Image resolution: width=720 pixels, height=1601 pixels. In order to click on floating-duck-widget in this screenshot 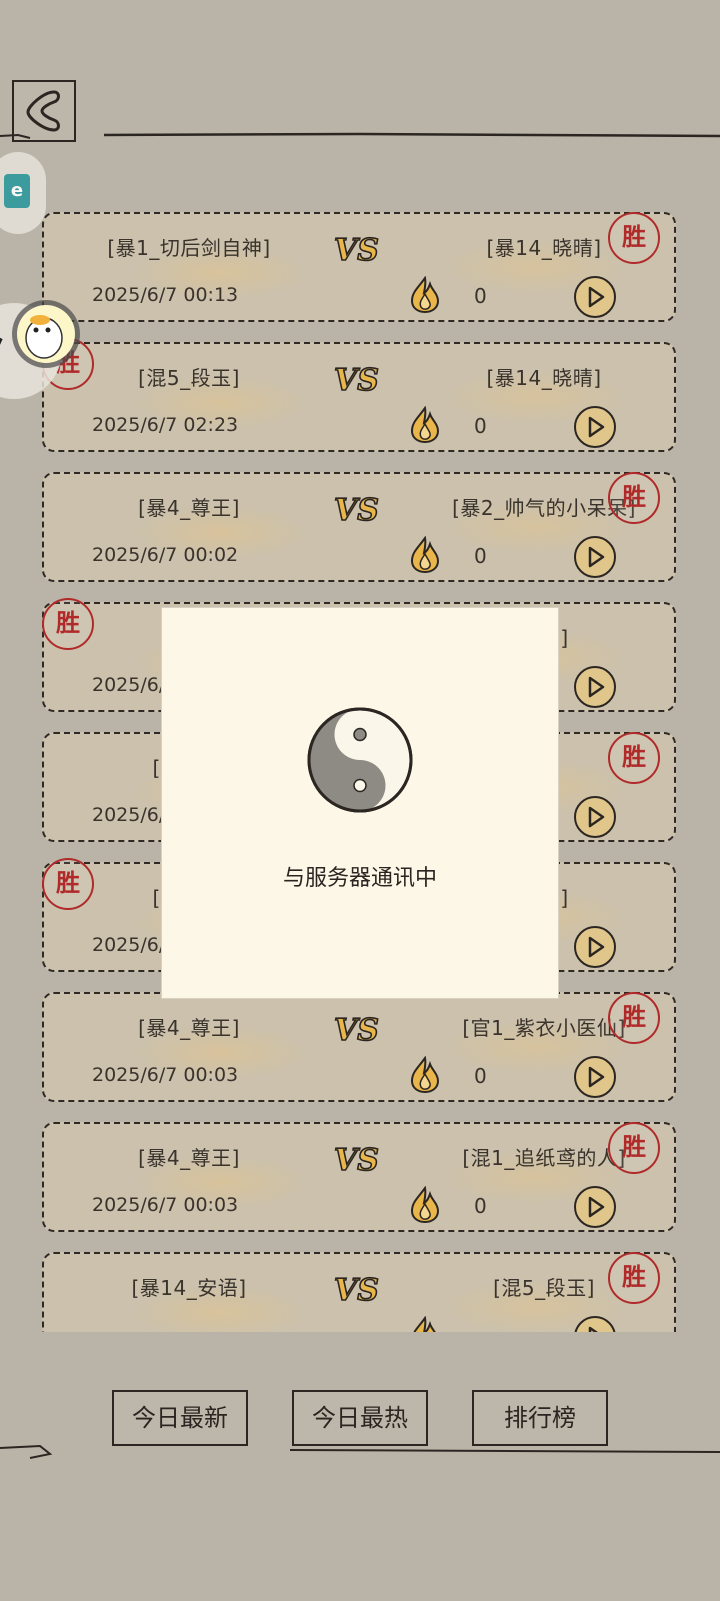, I will do `click(44, 351)`.